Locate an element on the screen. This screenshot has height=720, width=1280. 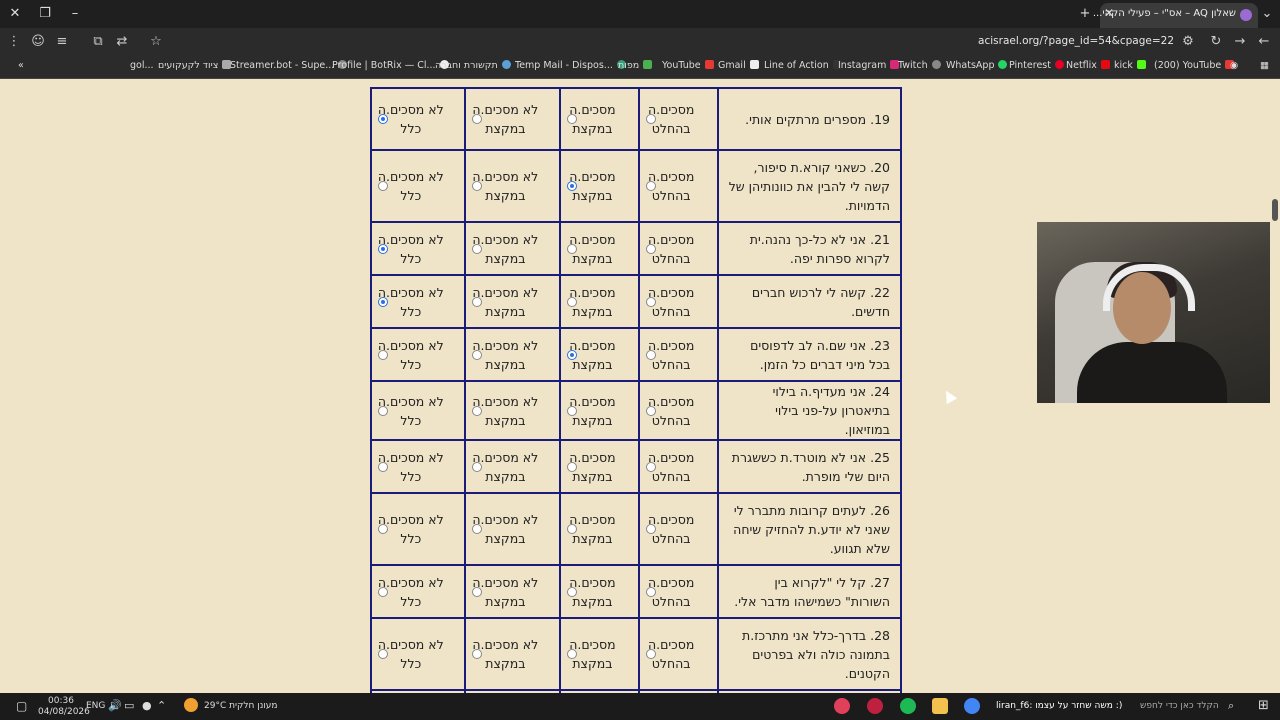
search-icon: ⌕ is located at coordinates (1231, 706).